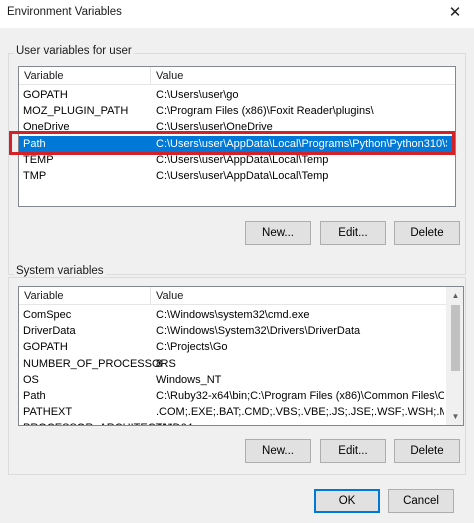  Describe the element at coordinates (455, 338) in the screenshot. I see `scroll-thumb` at that location.